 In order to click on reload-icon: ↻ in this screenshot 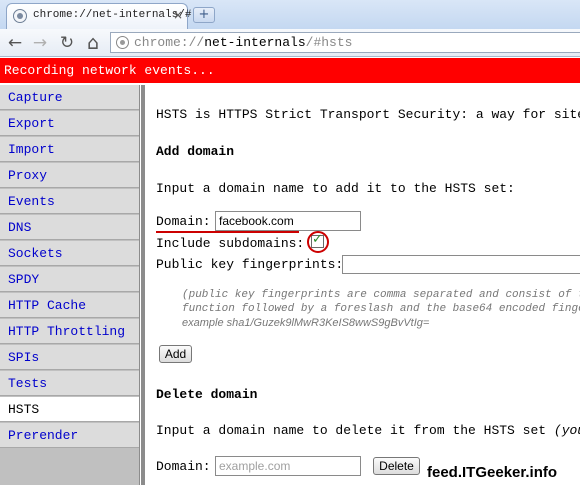, I will do `click(67, 43)`.